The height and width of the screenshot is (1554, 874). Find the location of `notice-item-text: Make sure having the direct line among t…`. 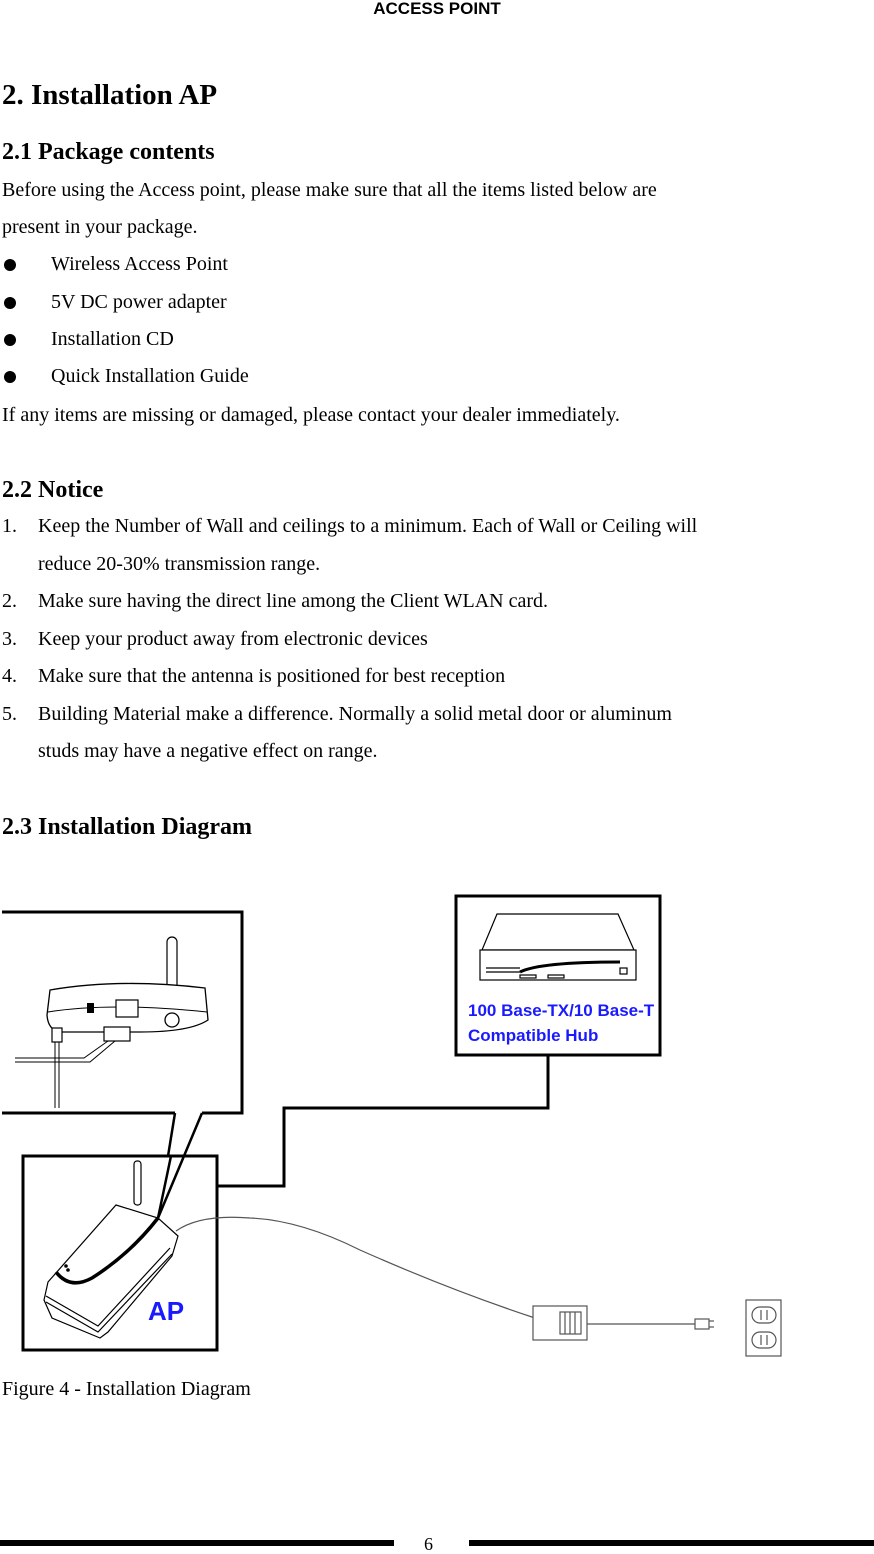

notice-item-text: Make sure having the direct line among t… is located at coordinates (293, 601).